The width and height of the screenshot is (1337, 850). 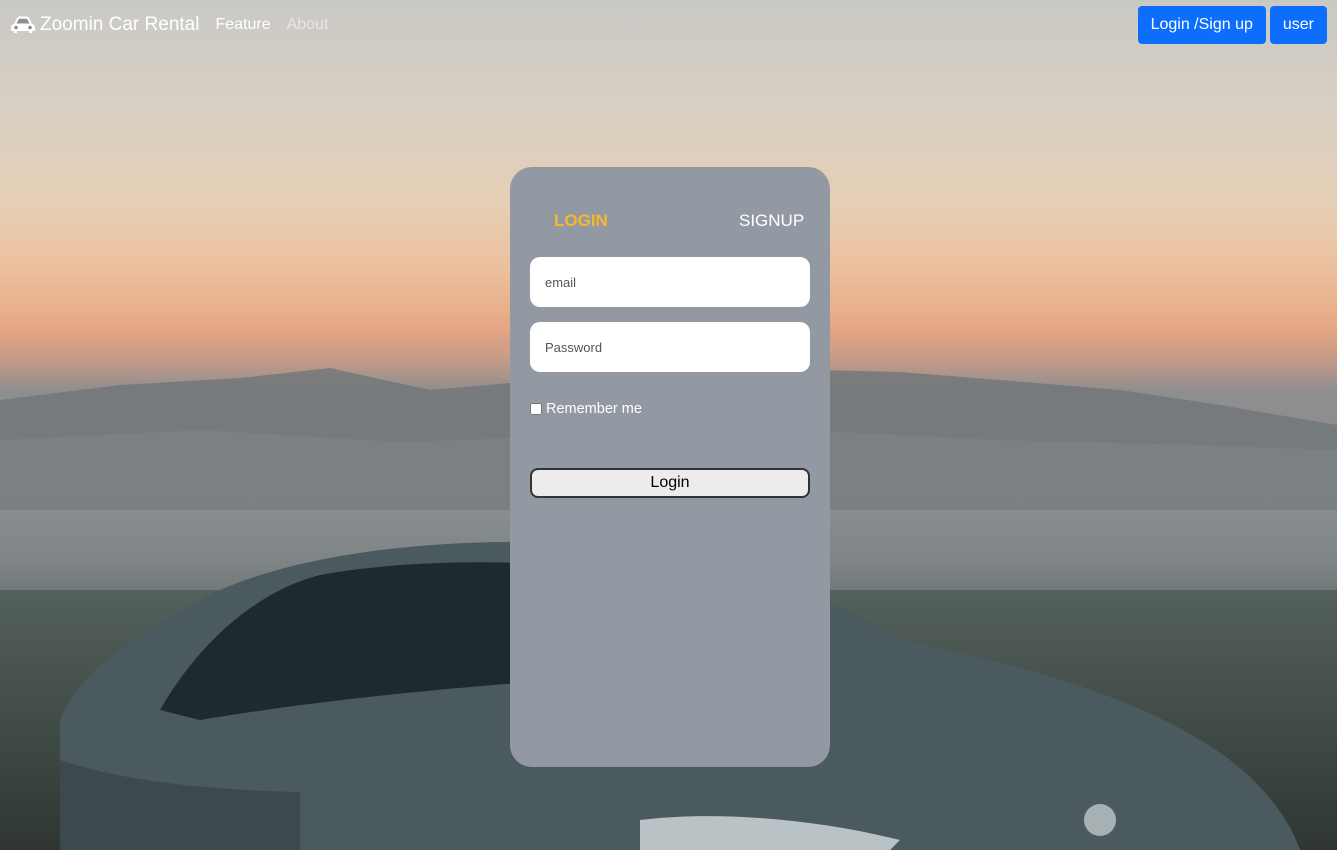 I want to click on password-field, so click(x=670, y=347).